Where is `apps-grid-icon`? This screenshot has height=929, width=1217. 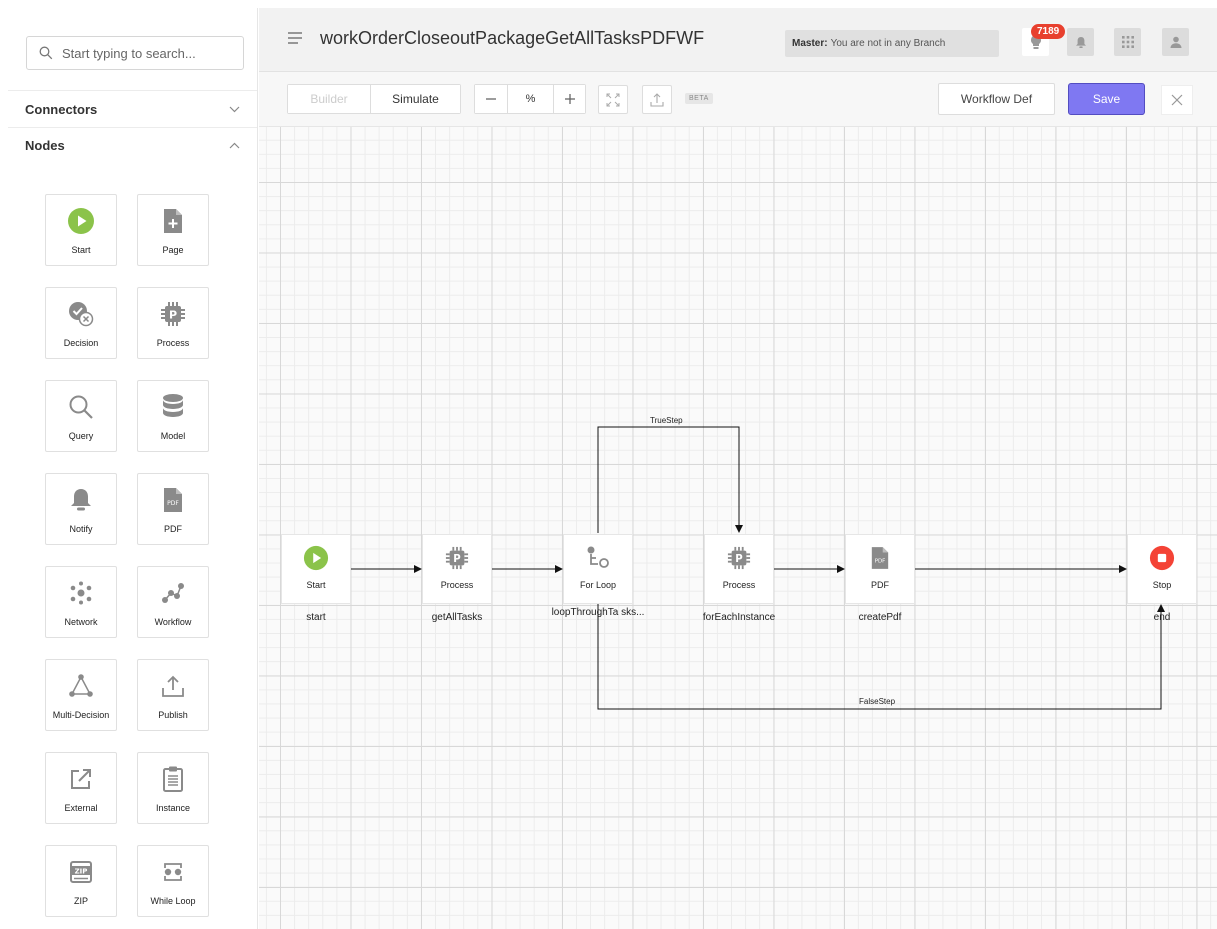 apps-grid-icon is located at coordinates (1127, 42).